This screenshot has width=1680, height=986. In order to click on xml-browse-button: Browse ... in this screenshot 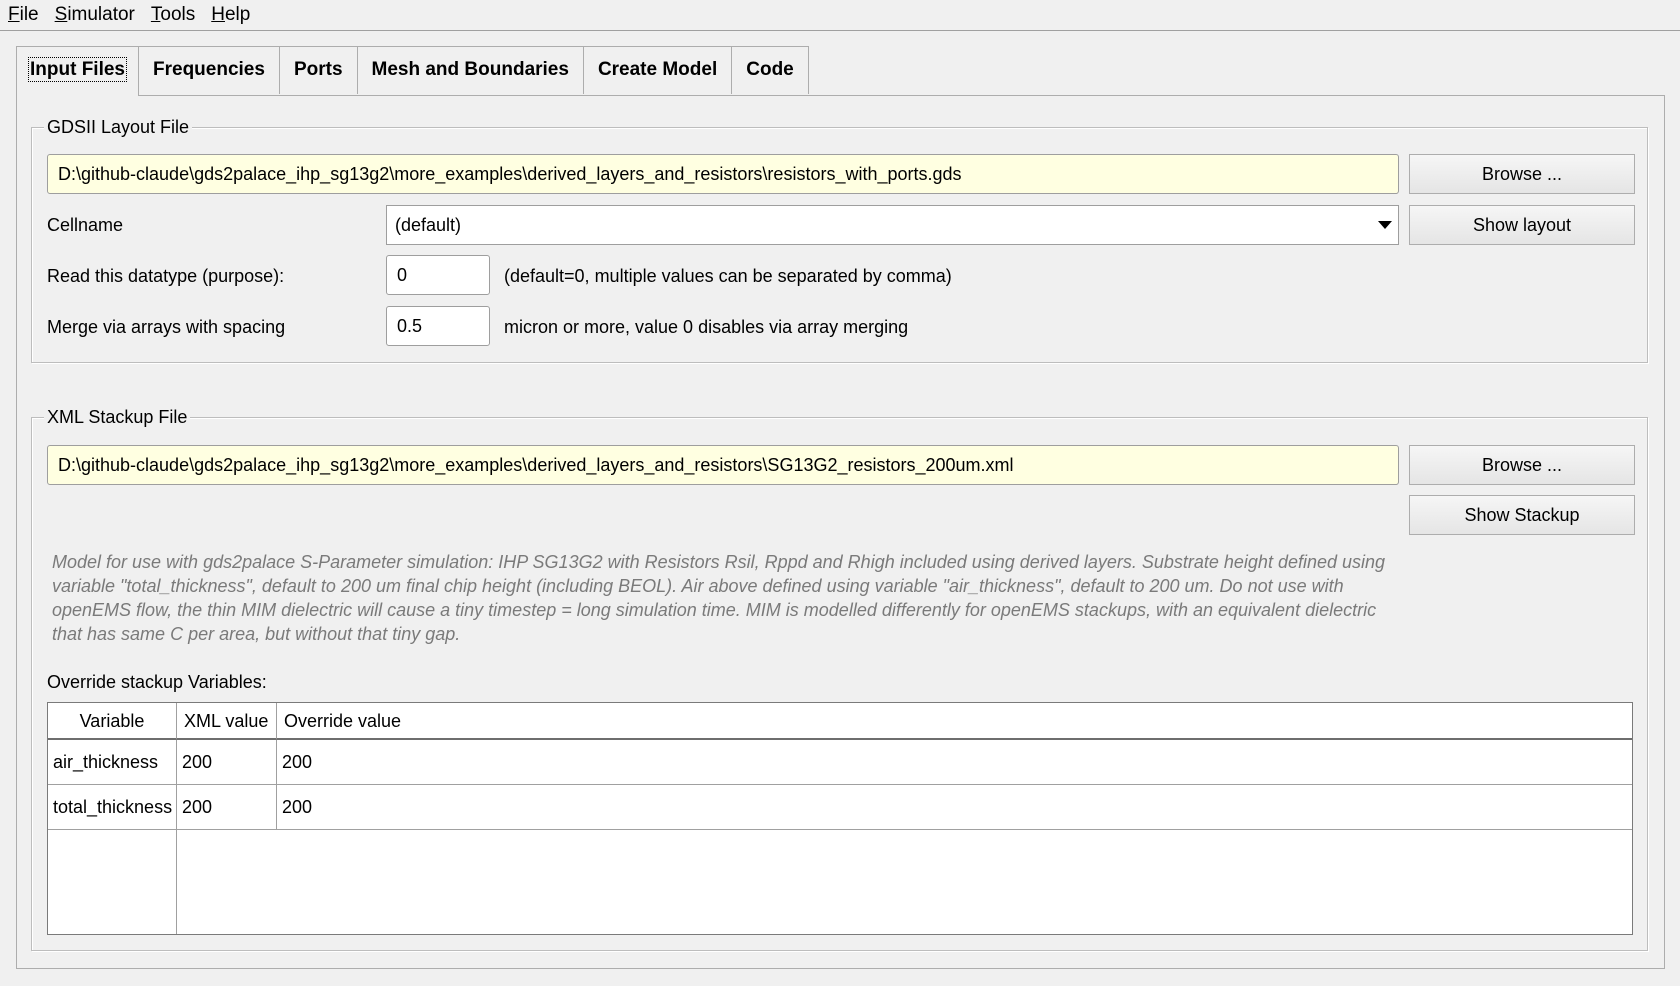, I will do `click(1522, 465)`.